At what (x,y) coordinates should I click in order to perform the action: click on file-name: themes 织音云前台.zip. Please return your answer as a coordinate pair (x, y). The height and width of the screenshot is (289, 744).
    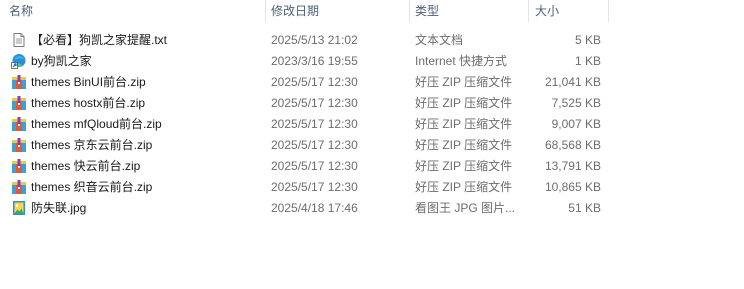
    Looking at the image, I should click on (92, 187).